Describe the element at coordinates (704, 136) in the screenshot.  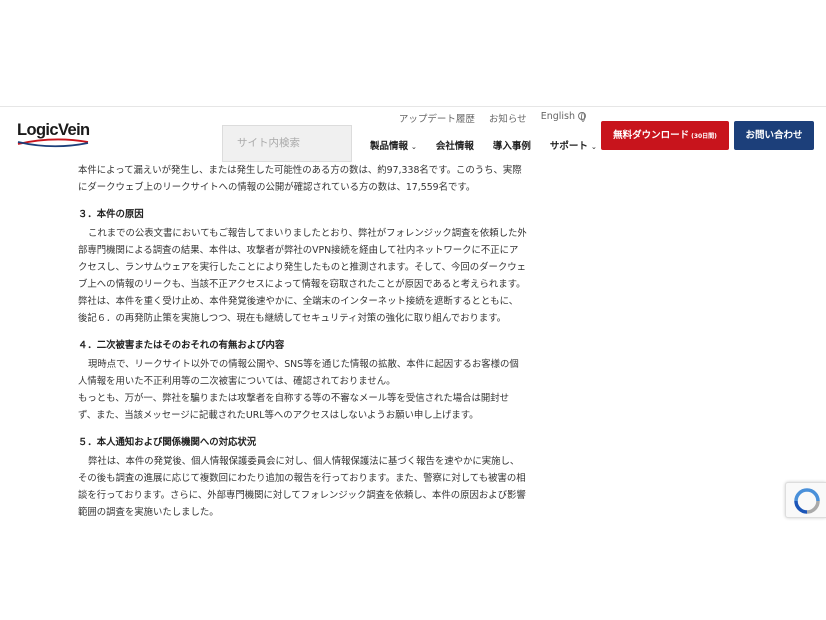
I see `download-note: (30日間)` at that location.